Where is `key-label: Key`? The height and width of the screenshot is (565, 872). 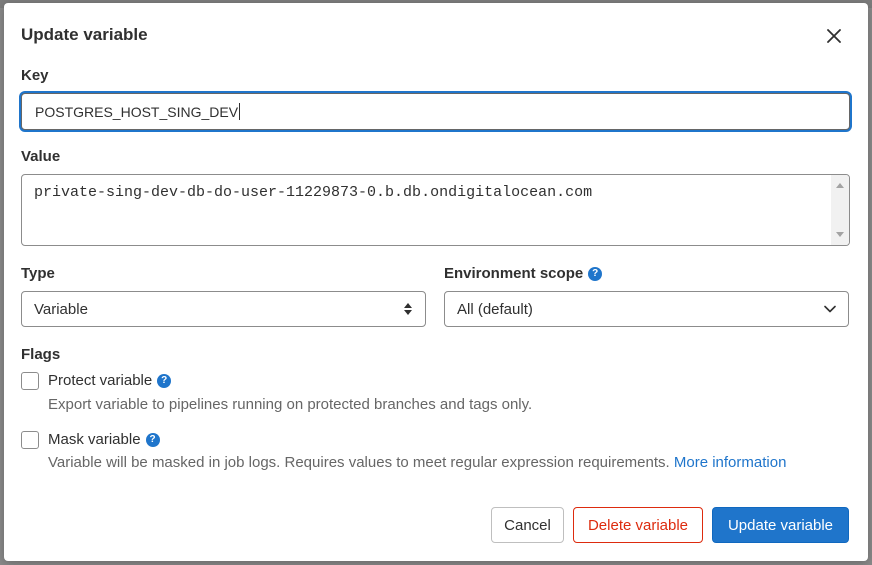
key-label: Key is located at coordinates (35, 75).